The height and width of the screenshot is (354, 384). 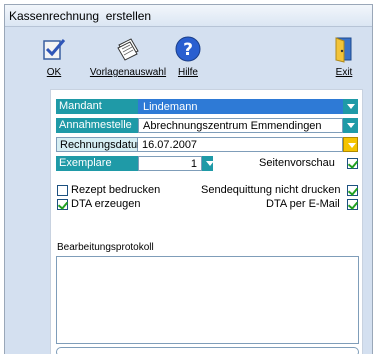 What do you see at coordinates (352, 204) in the screenshot?
I see `dta-email-checkbox` at bounding box center [352, 204].